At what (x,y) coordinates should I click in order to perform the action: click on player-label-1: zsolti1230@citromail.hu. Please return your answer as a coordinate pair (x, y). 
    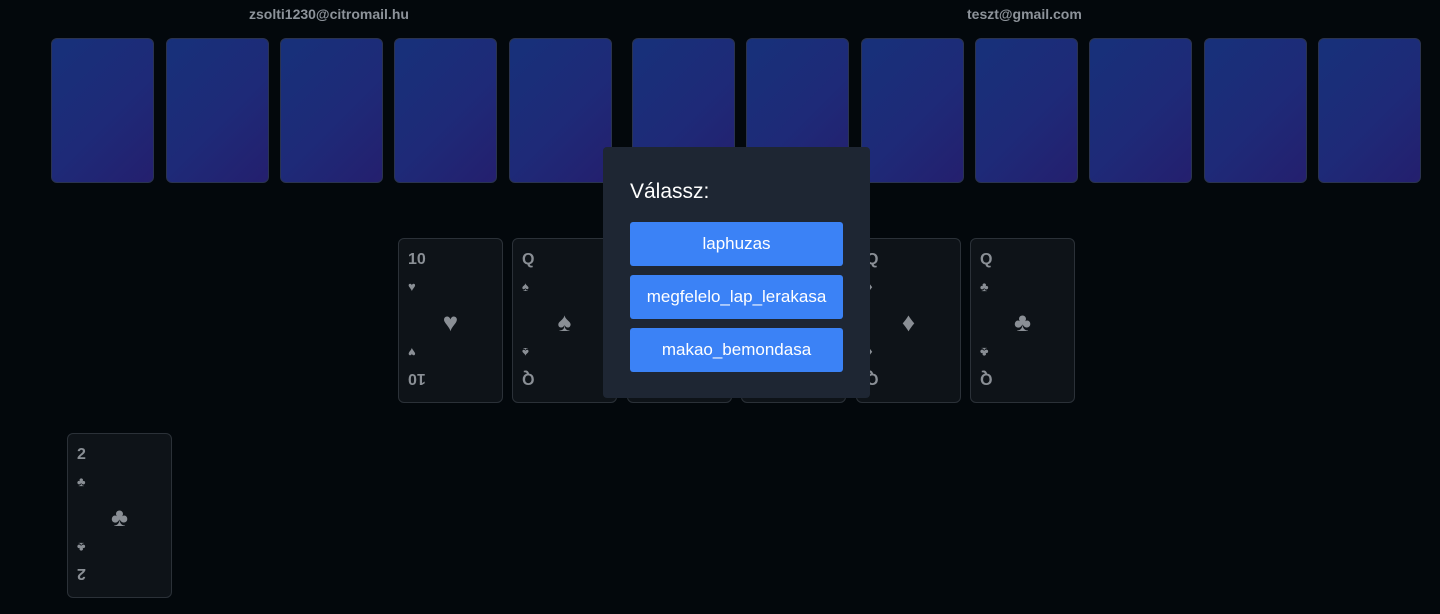
    Looking at the image, I should click on (329, 14).